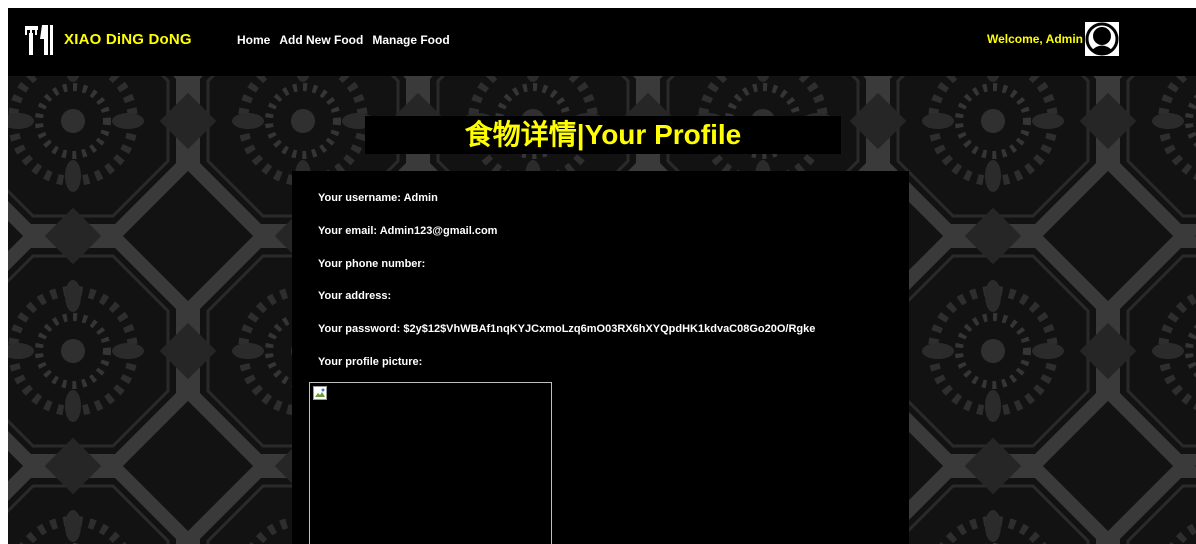  What do you see at coordinates (1102, 39) in the screenshot?
I see `user-avatar-icon` at bounding box center [1102, 39].